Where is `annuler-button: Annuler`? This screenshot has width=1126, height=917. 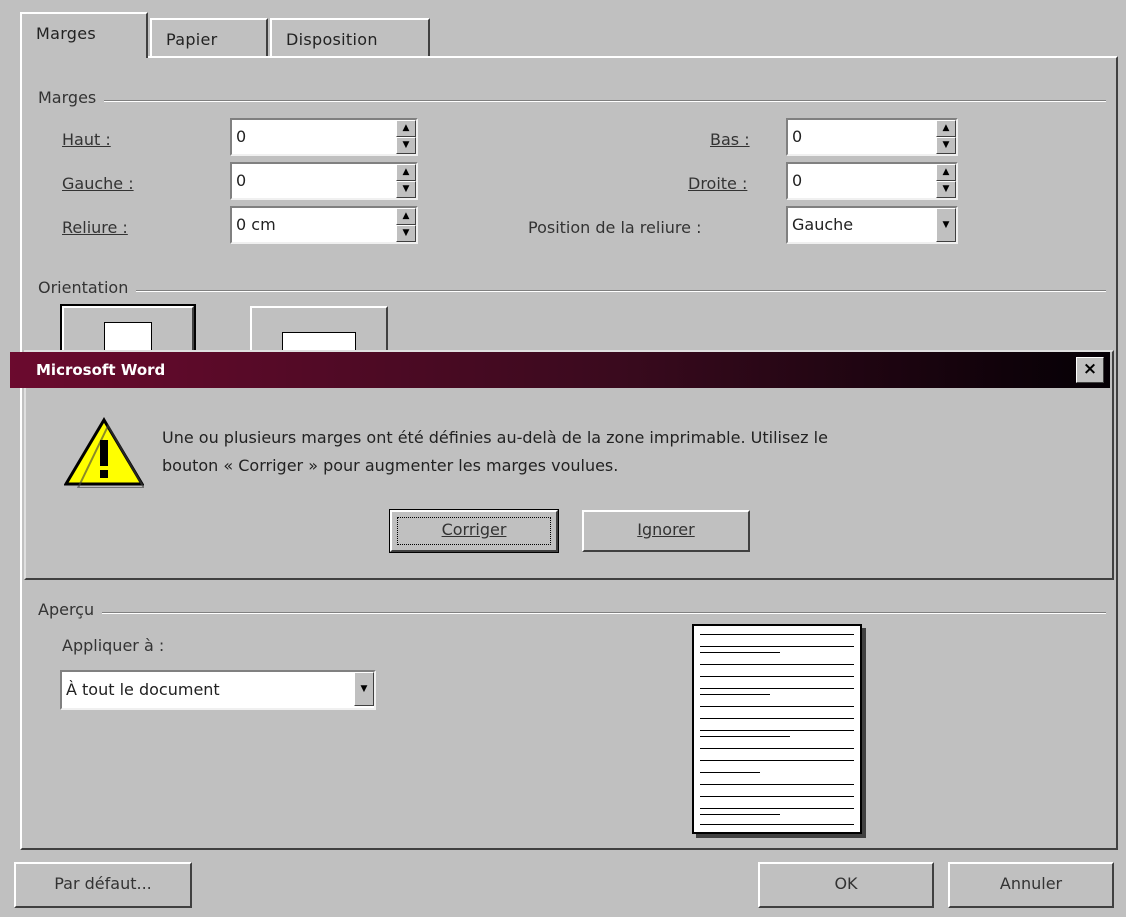 annuler-button: Annuler is located at coordinates (1031, 885).